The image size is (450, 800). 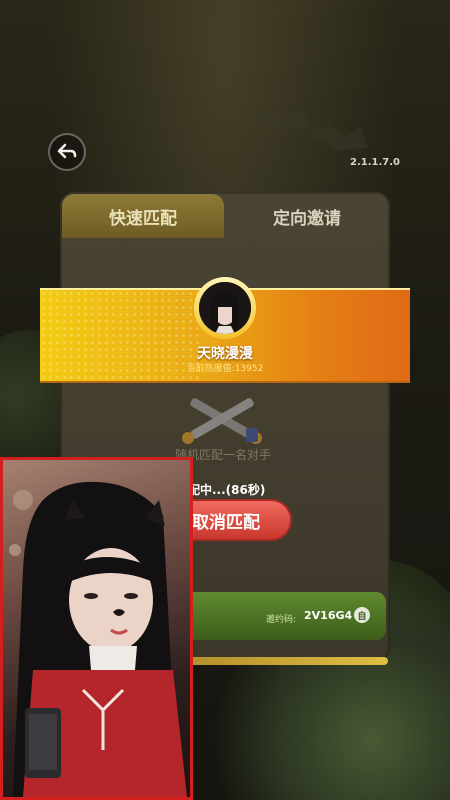 I want to click on player-name: 天晓漫漫, so click(x=225, y=354).